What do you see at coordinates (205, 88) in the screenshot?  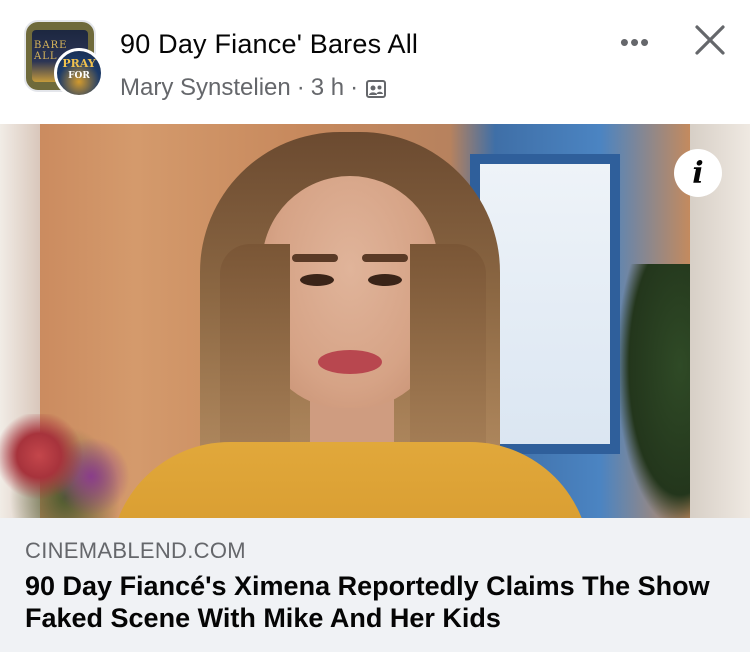 I see `author-name-link: Mary Synstelien` at bounding box center [205, 88].